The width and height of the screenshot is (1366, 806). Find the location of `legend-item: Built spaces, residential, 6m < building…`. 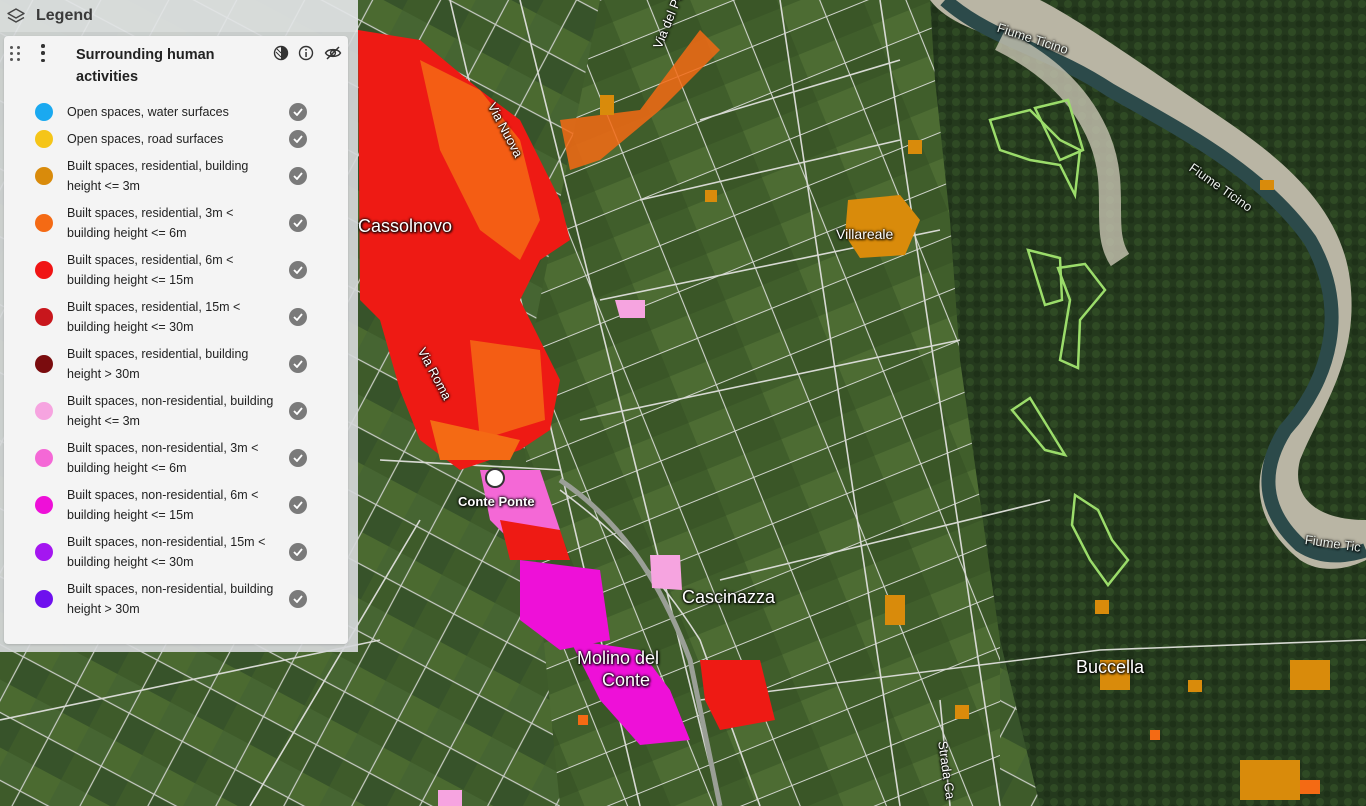

legend-item: Built spaces, residential, 6m < building… is located at coordinates (176, 269).